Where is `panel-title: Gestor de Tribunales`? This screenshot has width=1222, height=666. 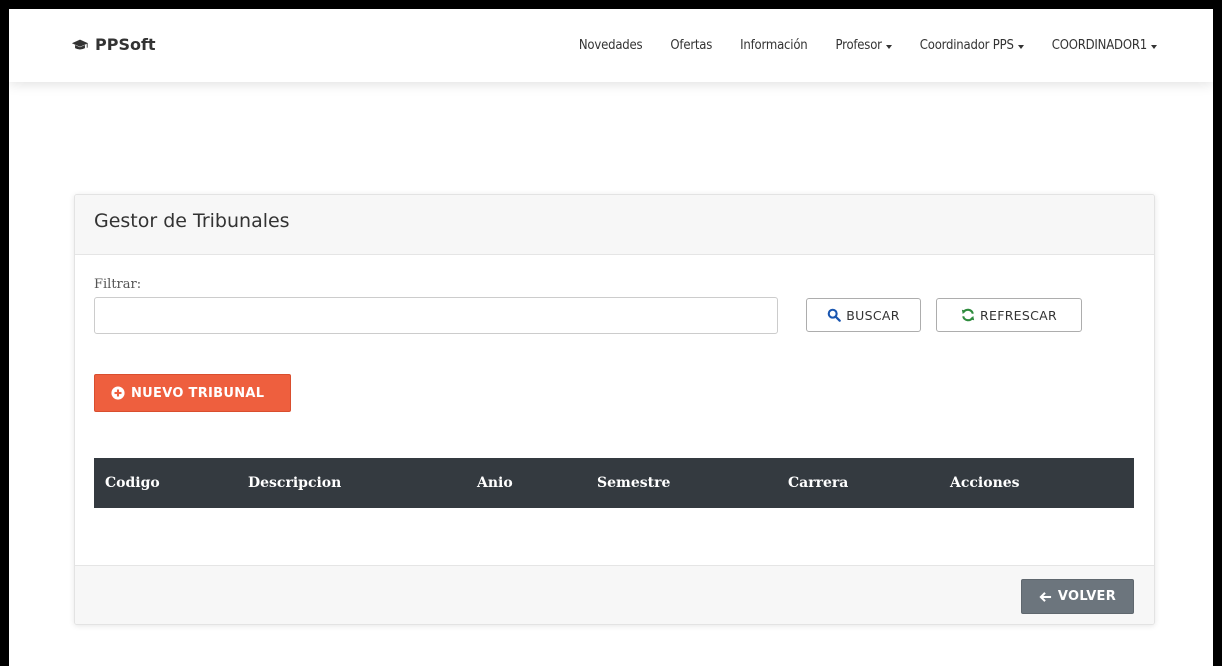
panel-title: Gestor de Tribunales is located at coordinates (192, 221).